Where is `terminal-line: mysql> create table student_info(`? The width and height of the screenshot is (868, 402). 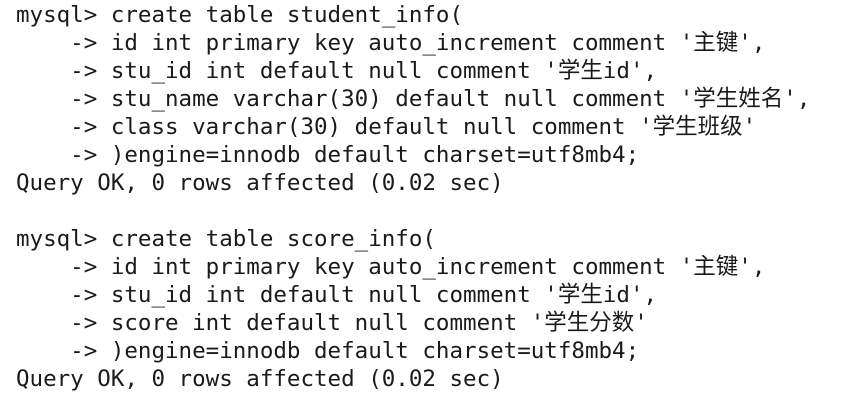 terminal-line: mysql> create table student_info( is located at coordinates (240, 15).